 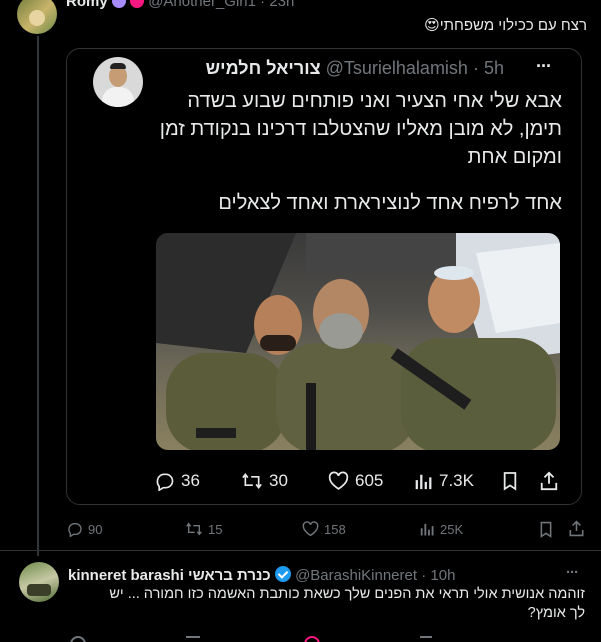 What do you see at coordinates (38, 296) in the screenshot?
I see `thread-line` at bounding box center [38, 296].